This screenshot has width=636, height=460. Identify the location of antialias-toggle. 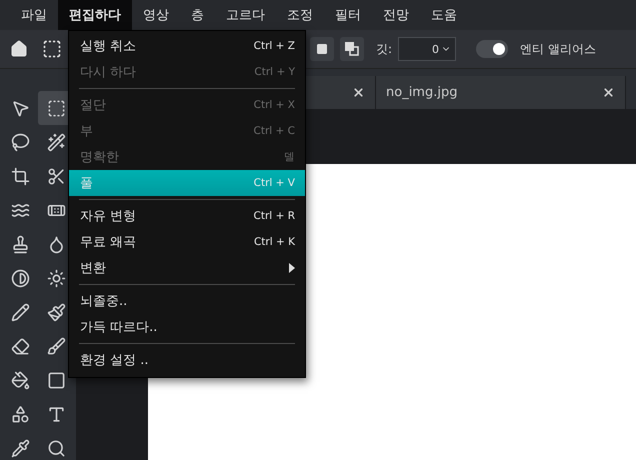
(492, 49).